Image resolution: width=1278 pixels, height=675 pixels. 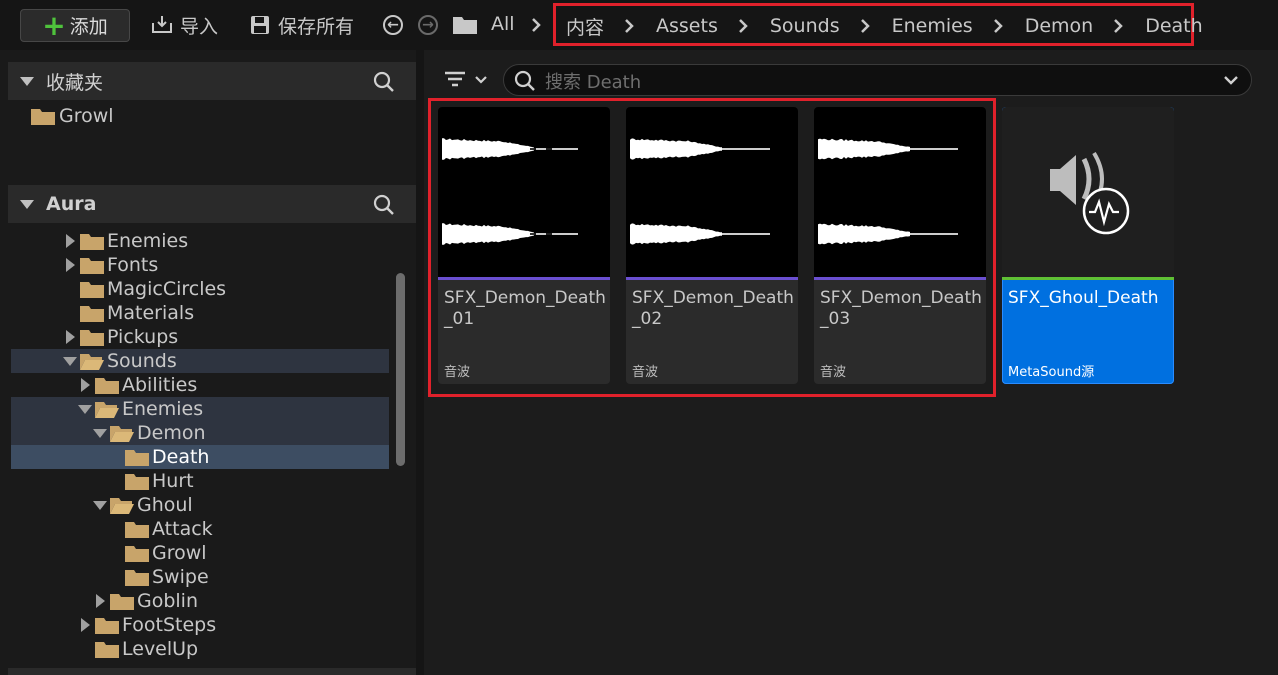 I want to click on asset-tile: SFX_Ghoul_Death MetaSound源, so click(x=1088, y=245).